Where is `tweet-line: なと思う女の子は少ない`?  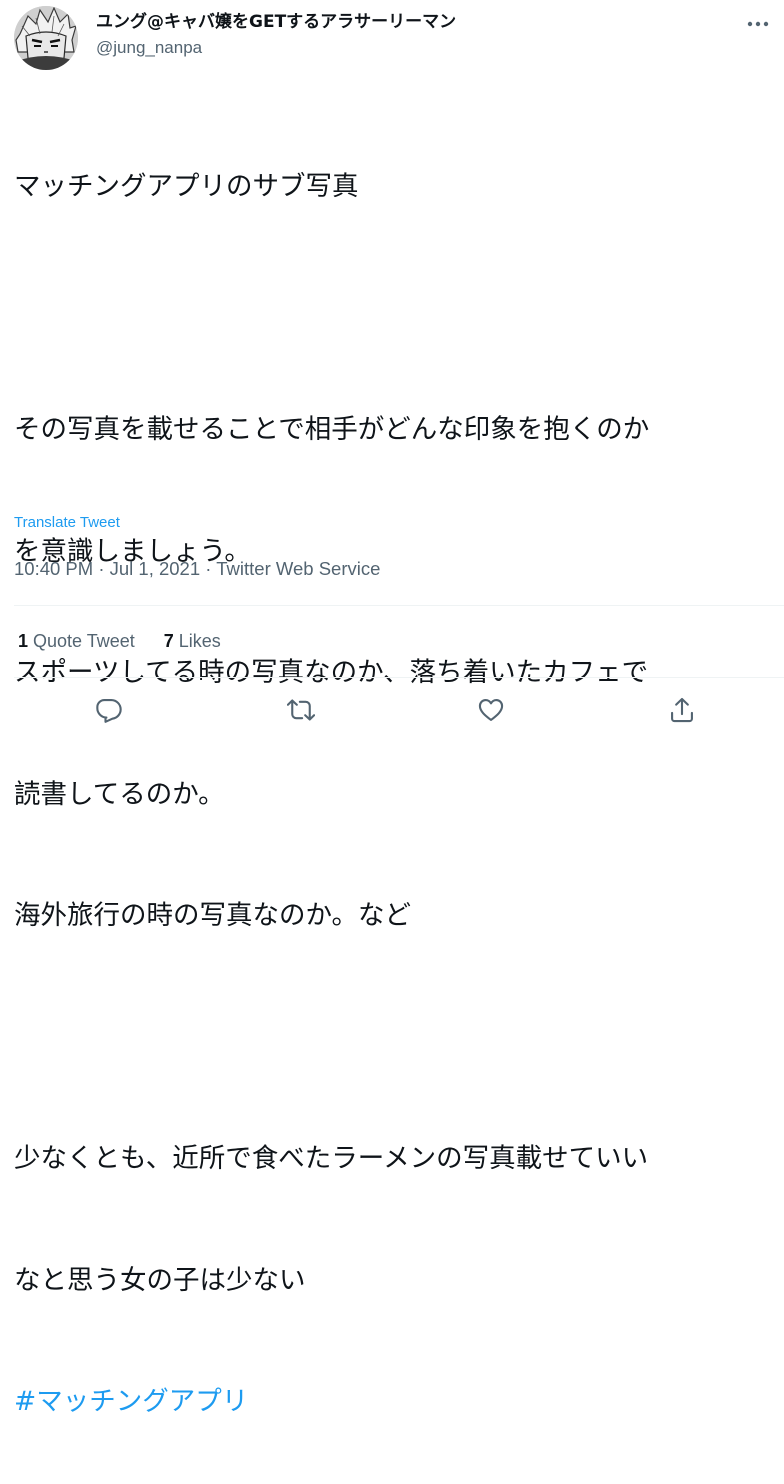
tweet-line: なと思う女の子は少ない is located at coordinates (160, 1280).